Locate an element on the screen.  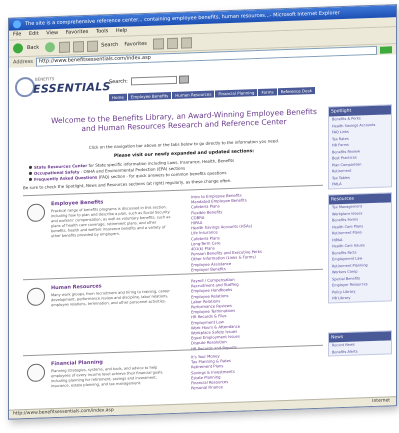
menu-tools: Tools is located at coordinates (102, 31).